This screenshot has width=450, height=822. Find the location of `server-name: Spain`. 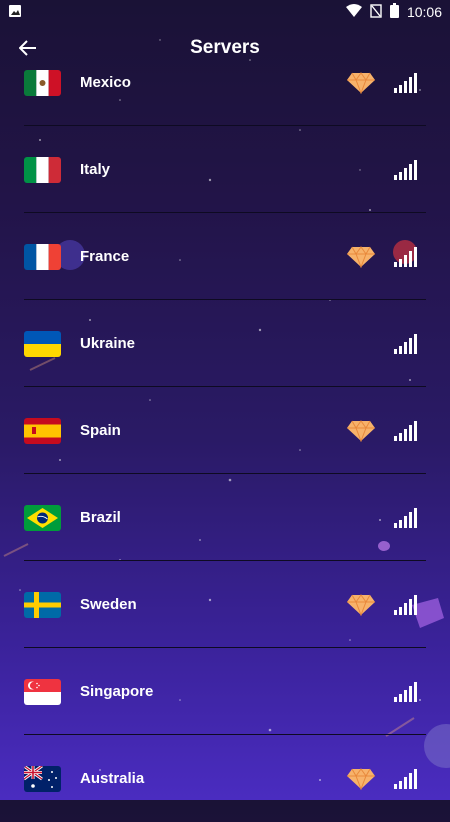

server-name: Spain is located at coordinates (100, 430).